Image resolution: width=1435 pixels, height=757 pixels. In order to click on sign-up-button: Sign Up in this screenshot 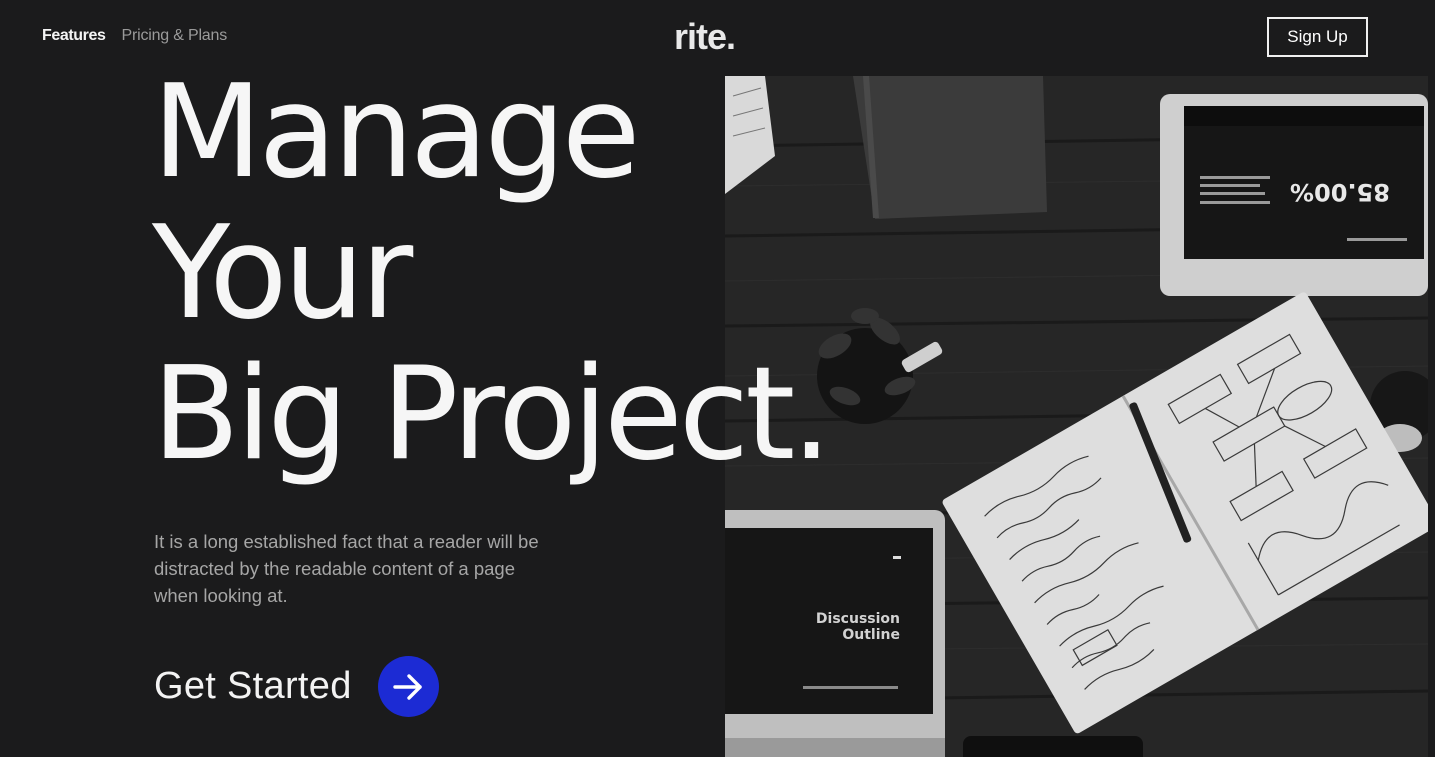, I will do `click(1317, 37)`.